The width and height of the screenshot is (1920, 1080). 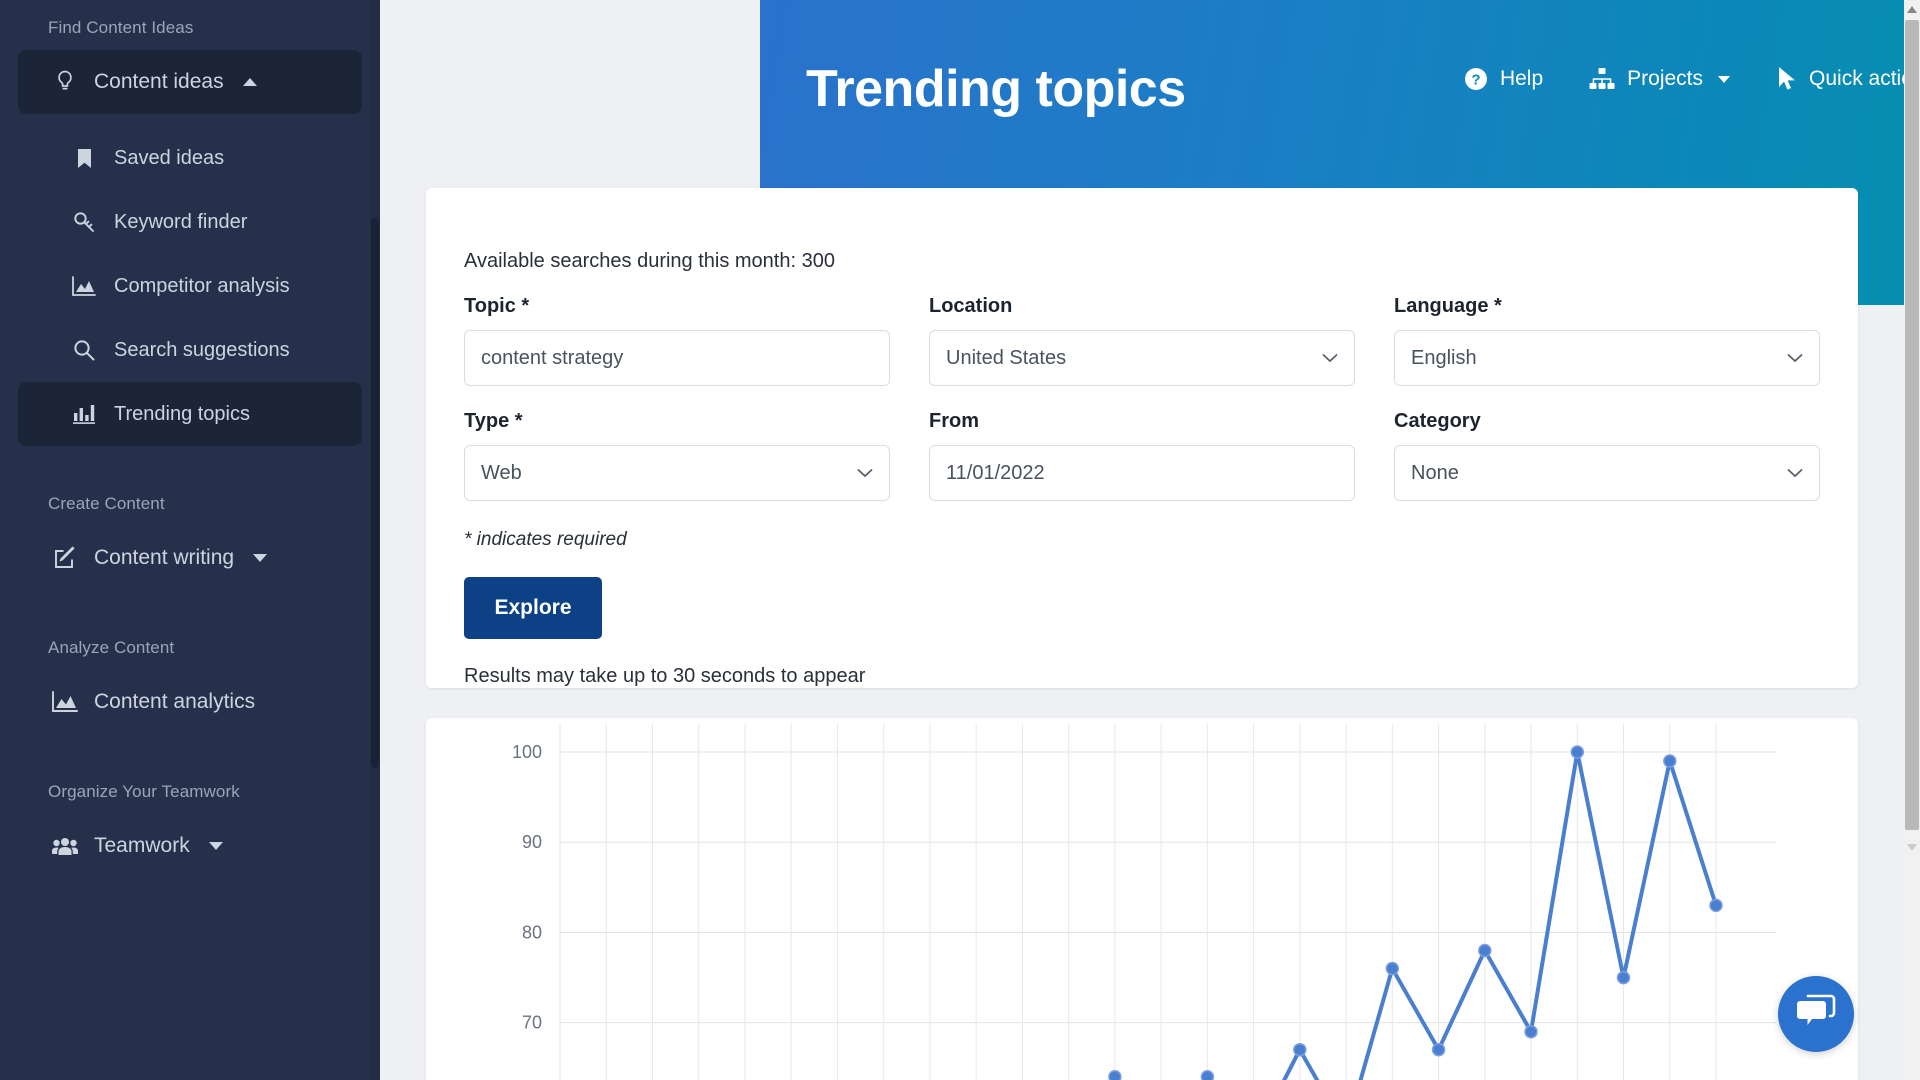 I want to click on header-nav: ? Help Projects Quick acti, so click(x=1669, y=79).